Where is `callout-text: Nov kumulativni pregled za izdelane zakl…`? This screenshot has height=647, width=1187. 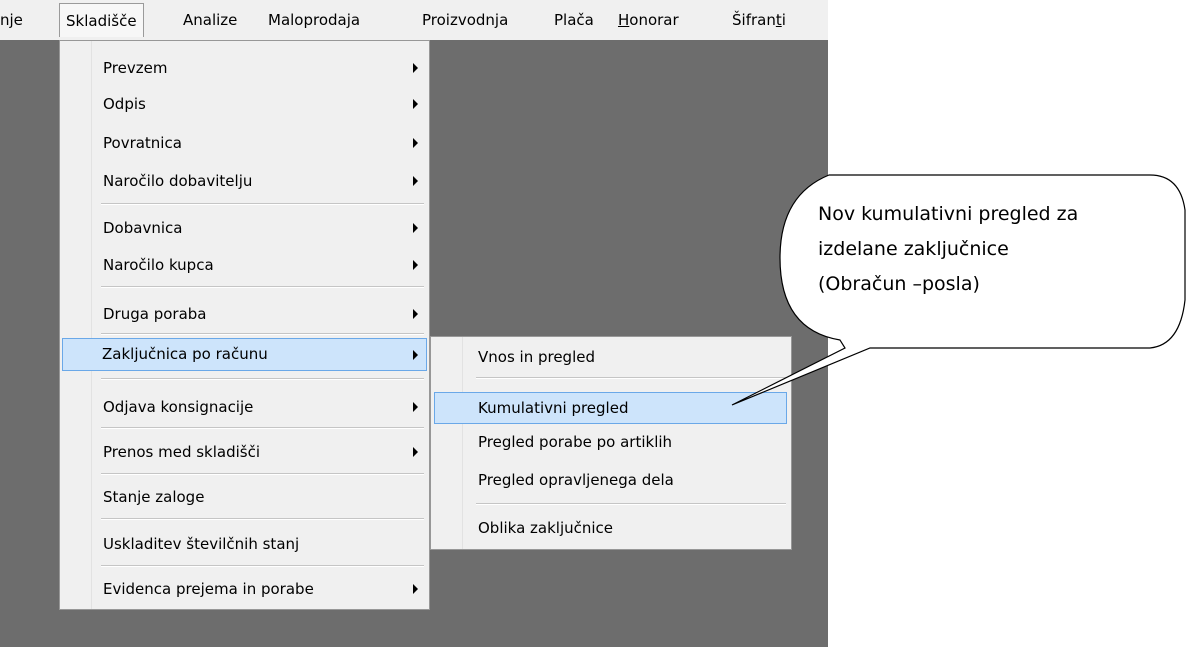 callout-text: Nov kumulativni pregled za izdelane zakl… is located at coordinates (948, 249).